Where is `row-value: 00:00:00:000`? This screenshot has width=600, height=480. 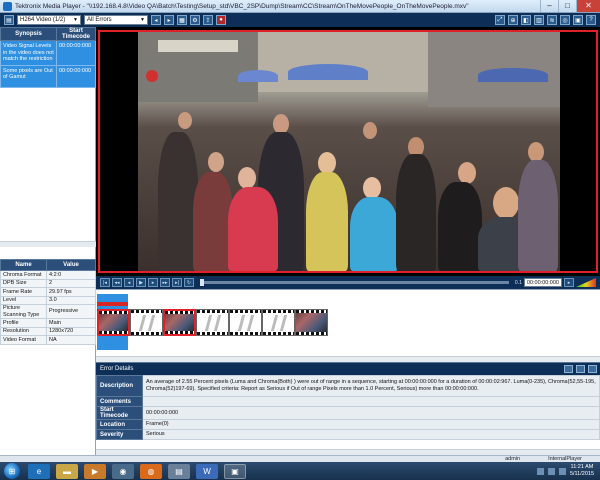 row-value: 00:00:00:000 is located at coordinates (371, 413).